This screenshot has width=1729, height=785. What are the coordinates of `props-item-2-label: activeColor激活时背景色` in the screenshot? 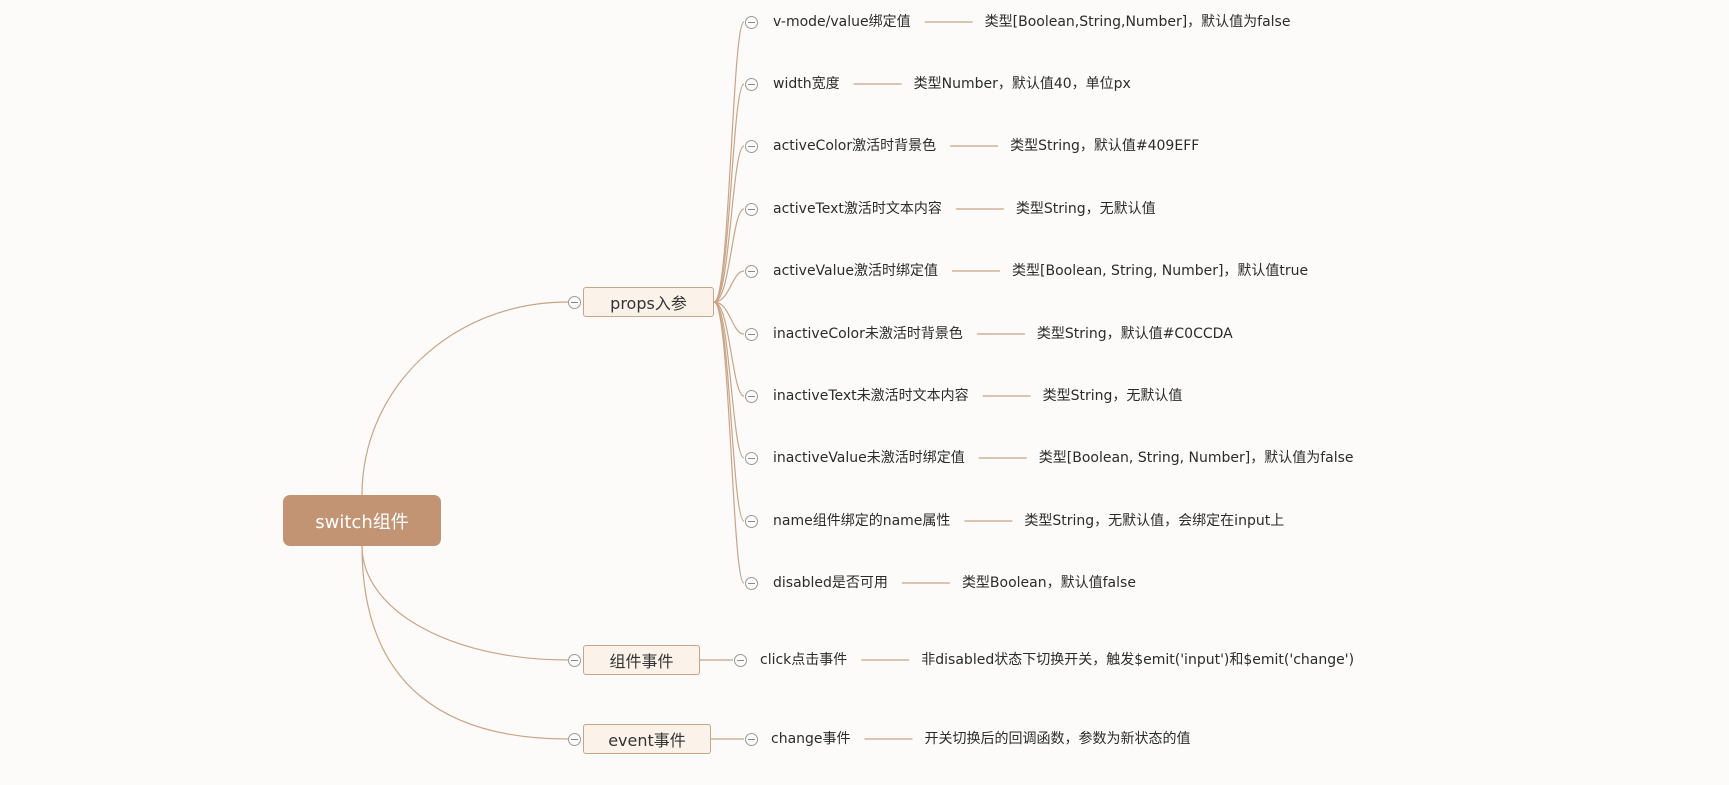 It's located at (854, 146).